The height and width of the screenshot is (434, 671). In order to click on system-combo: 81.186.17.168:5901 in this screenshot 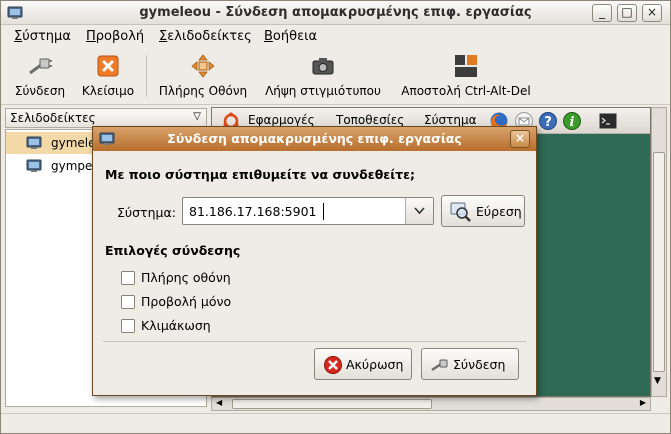, I will do `click(308, 211)`.